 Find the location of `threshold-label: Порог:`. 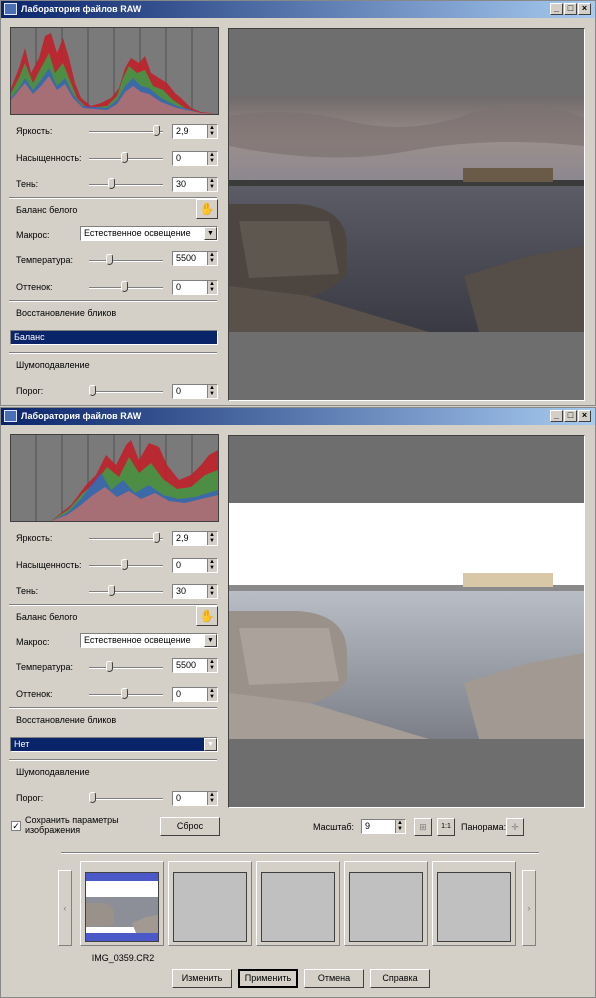

threshold-label: Порог: is located at coordinates (30, 391).